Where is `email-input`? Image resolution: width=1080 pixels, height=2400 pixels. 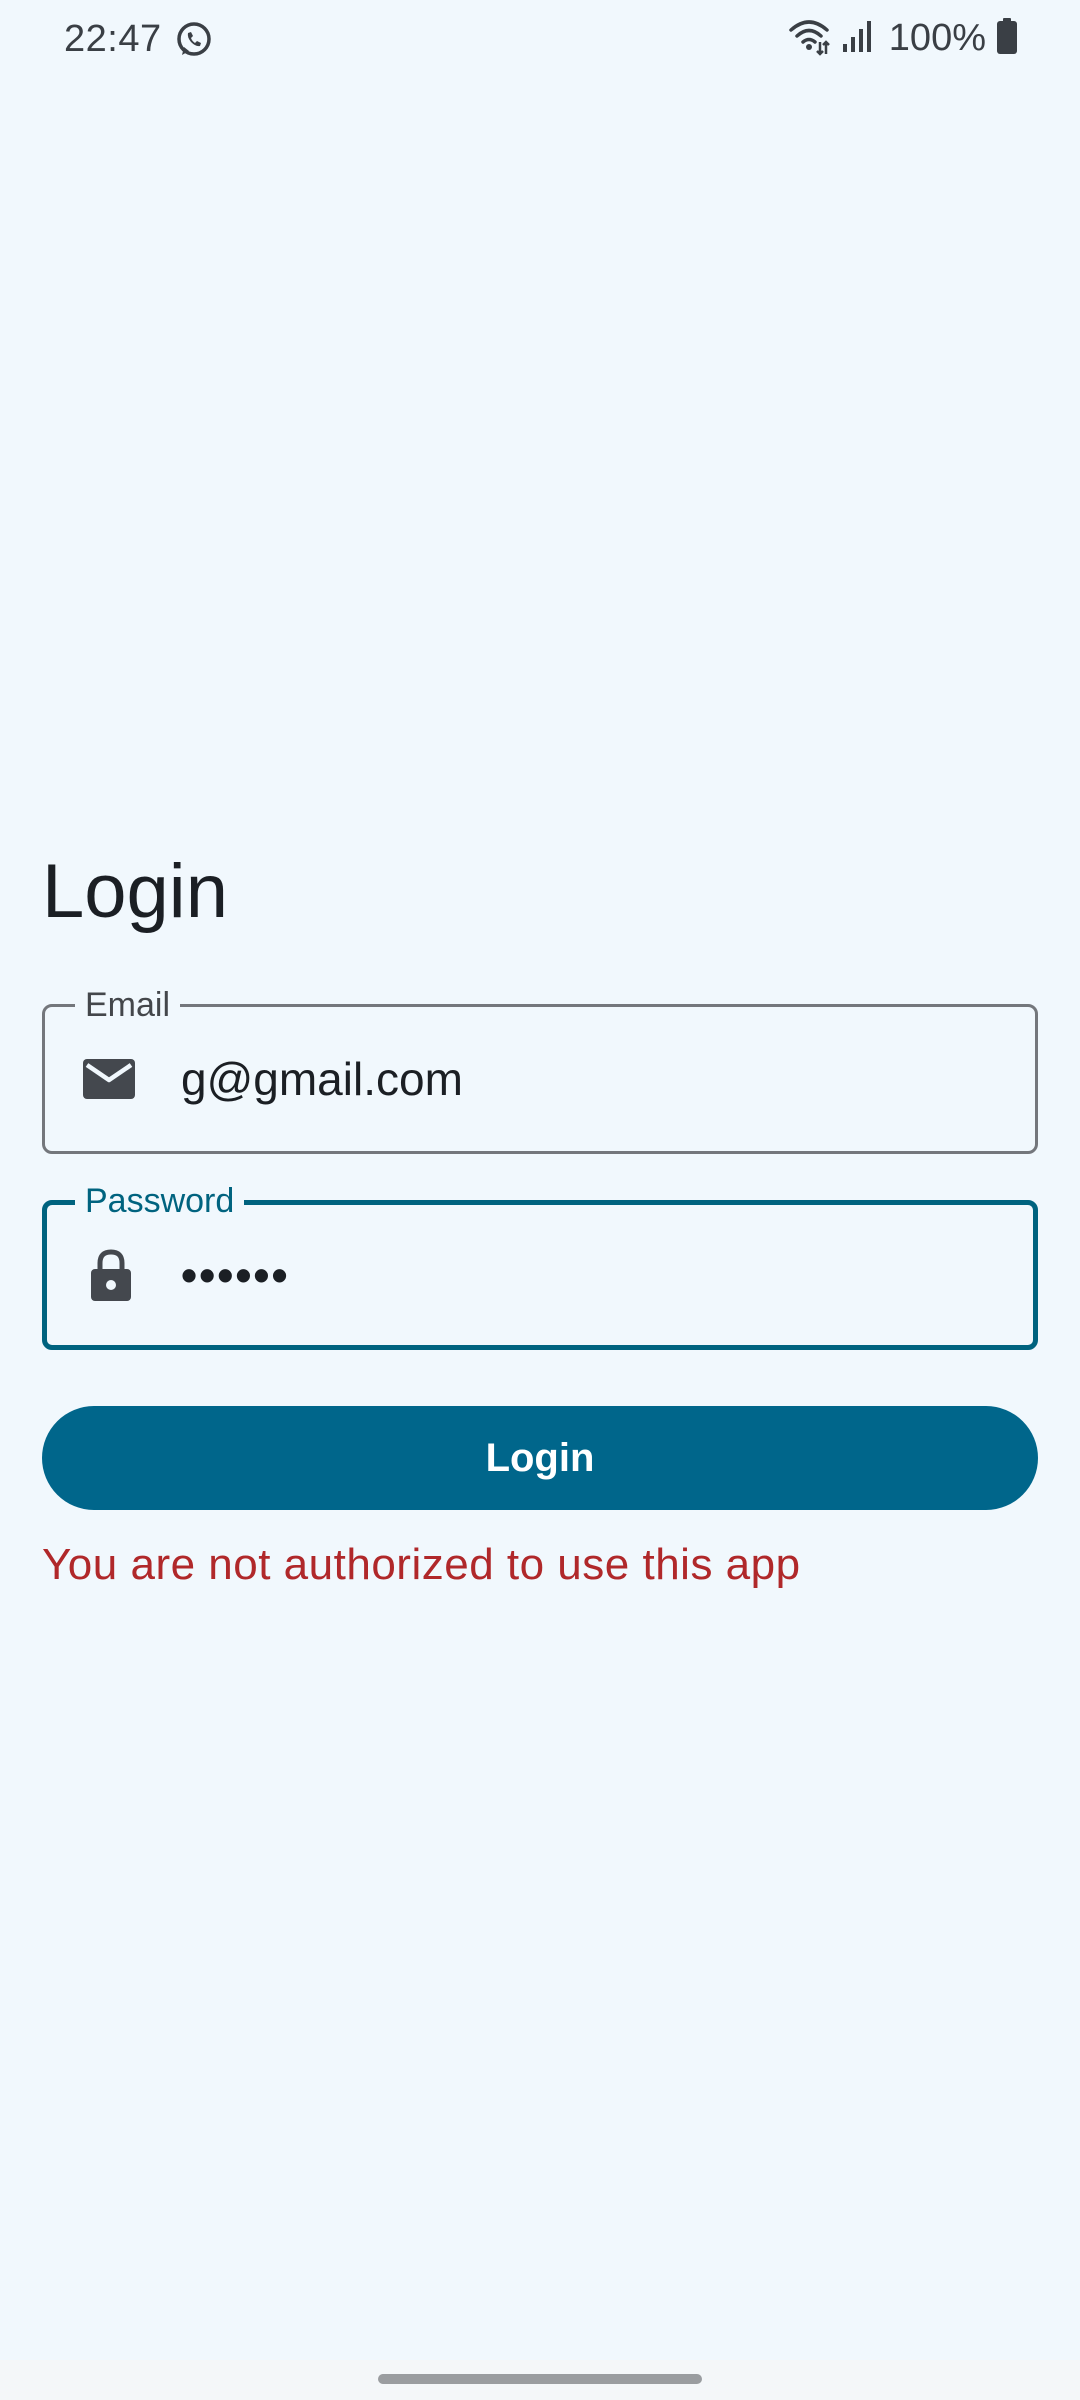
email-input is located at coordinates (581, 1079).